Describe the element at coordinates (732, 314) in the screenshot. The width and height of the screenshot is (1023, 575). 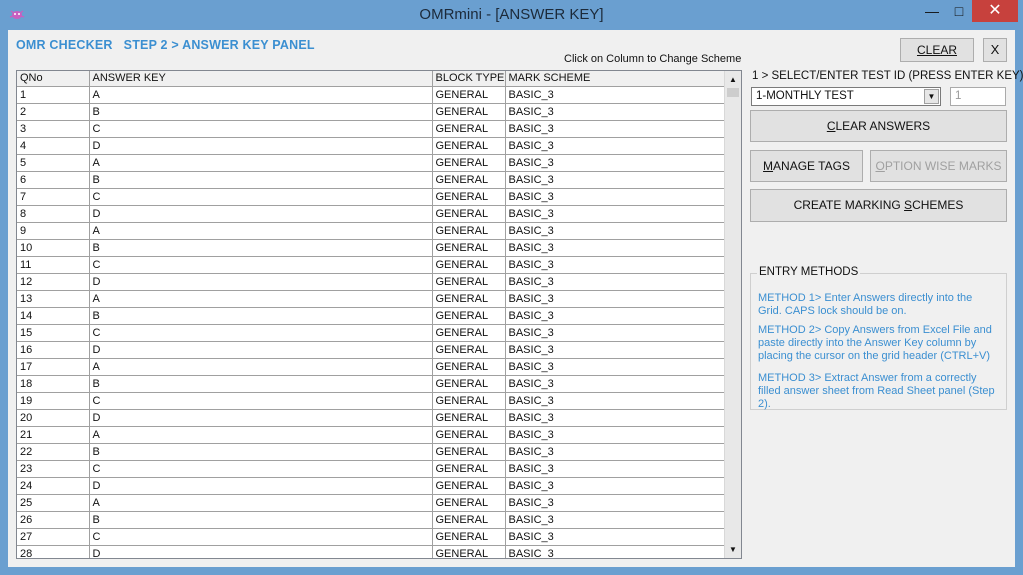
I see `grid-scrollbar: ▲ ▼` at that location.